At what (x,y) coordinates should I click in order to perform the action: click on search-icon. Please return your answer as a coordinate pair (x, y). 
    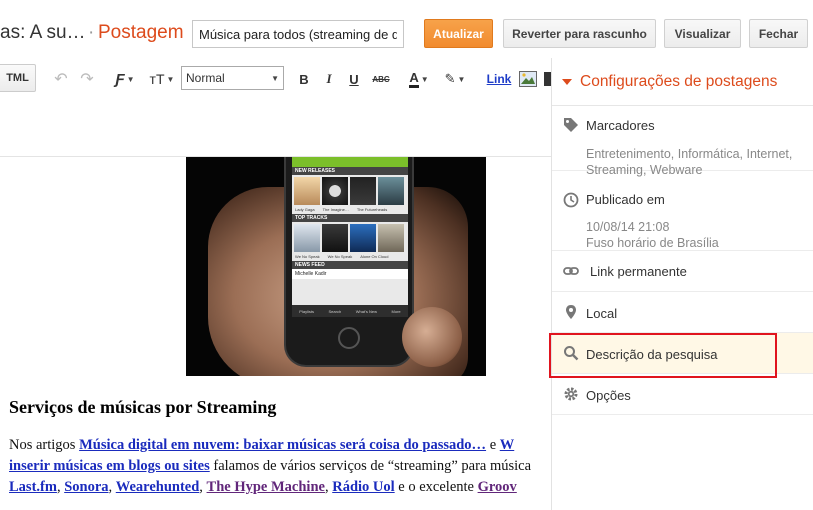
    Looking at the image, I should click on (571, 353).